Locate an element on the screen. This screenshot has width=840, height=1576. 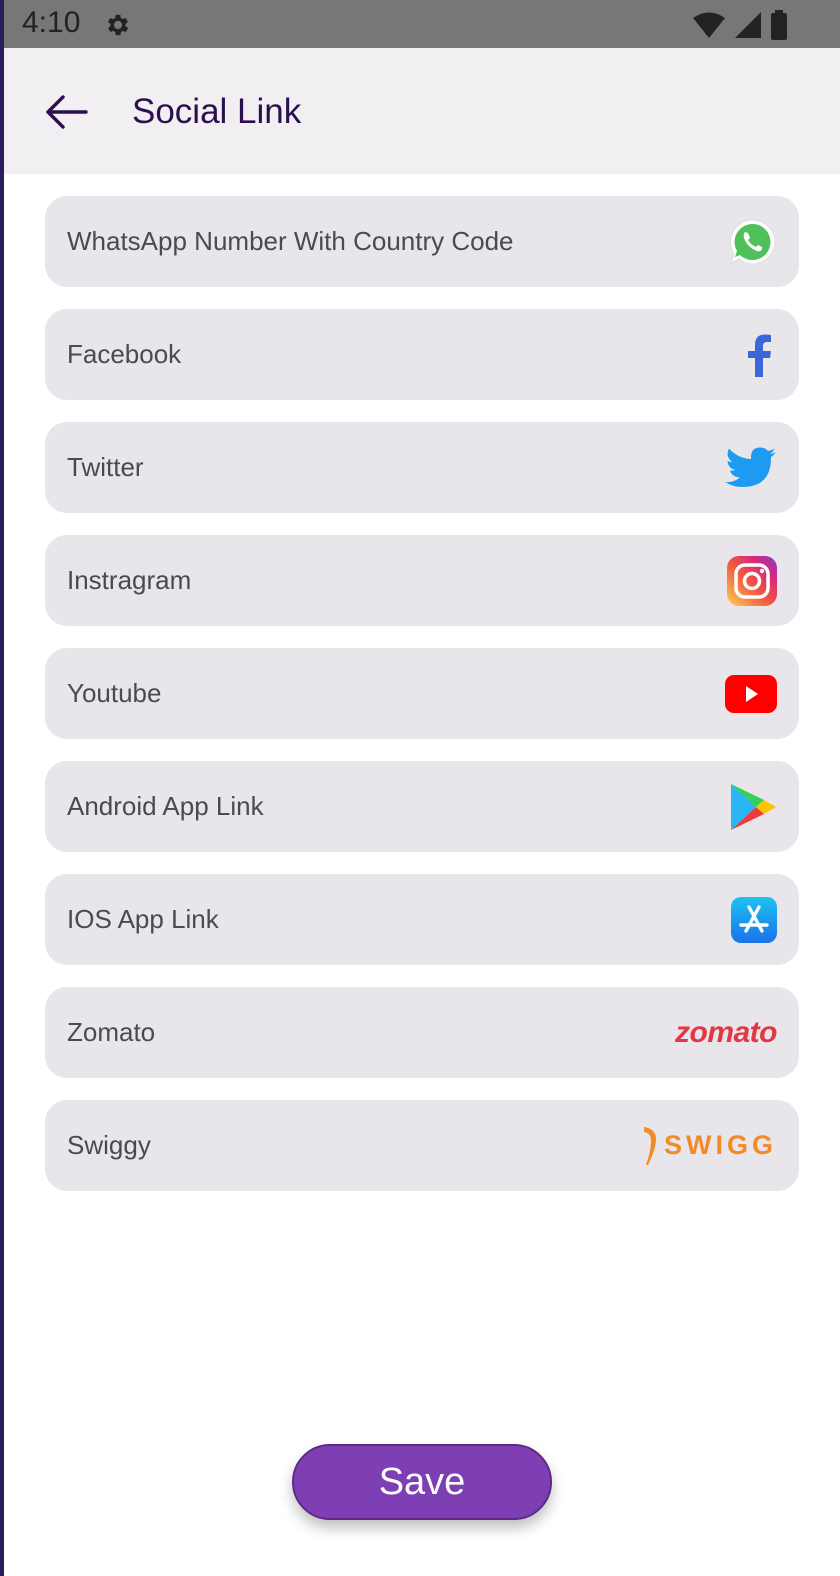
battery-icon is located at coordinates (779, 25).